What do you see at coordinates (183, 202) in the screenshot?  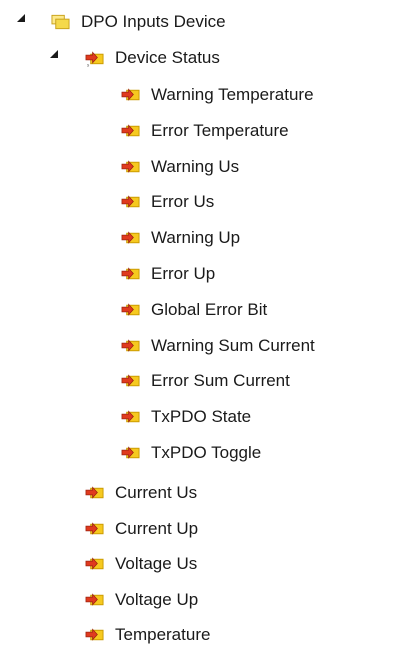 I see `tree-node-label: Error Us` at bounding box center [183, 202].